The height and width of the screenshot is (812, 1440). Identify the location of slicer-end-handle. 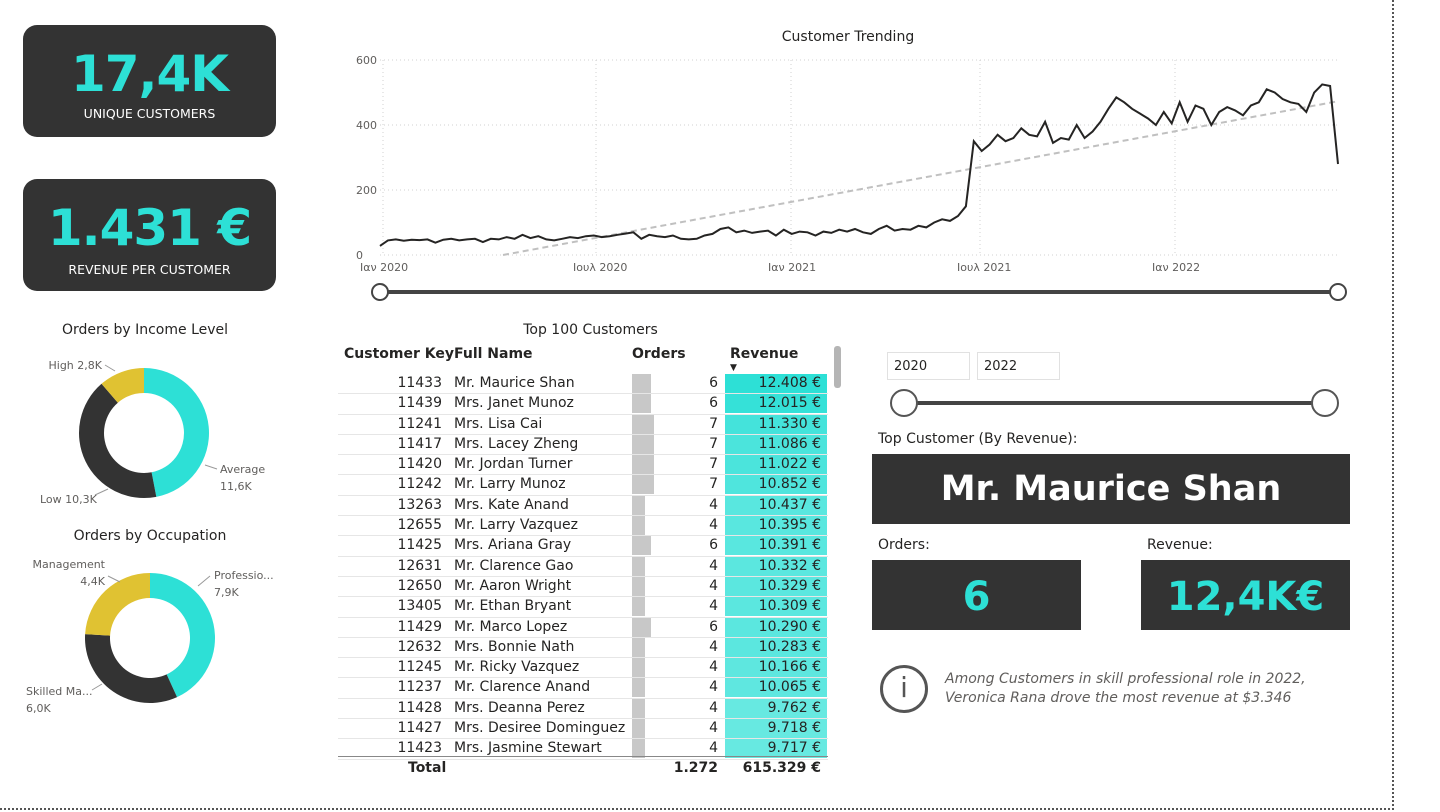
(1325, 403).